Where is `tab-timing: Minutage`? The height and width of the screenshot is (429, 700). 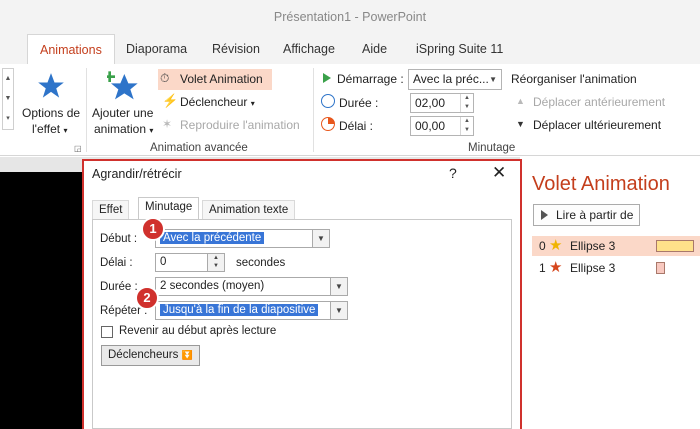 tab-timing: Minutage is located at coordinates (169, 208).